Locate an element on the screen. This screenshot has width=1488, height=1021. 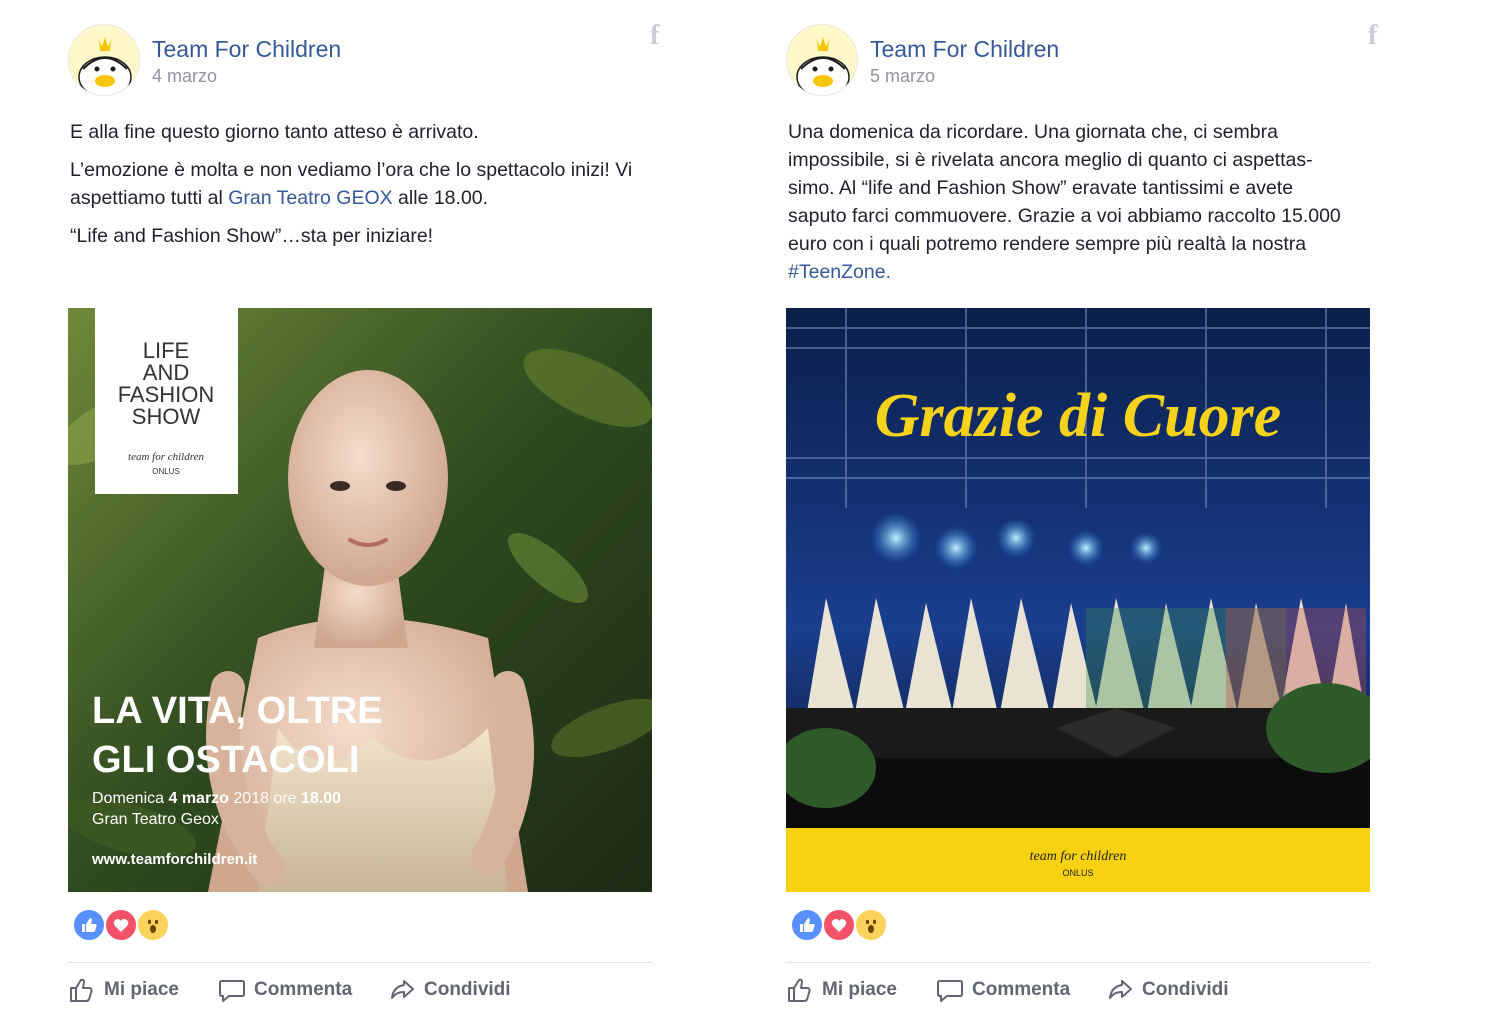
website-text: www.teamforchildren.it is located at coordinates (174, 859).